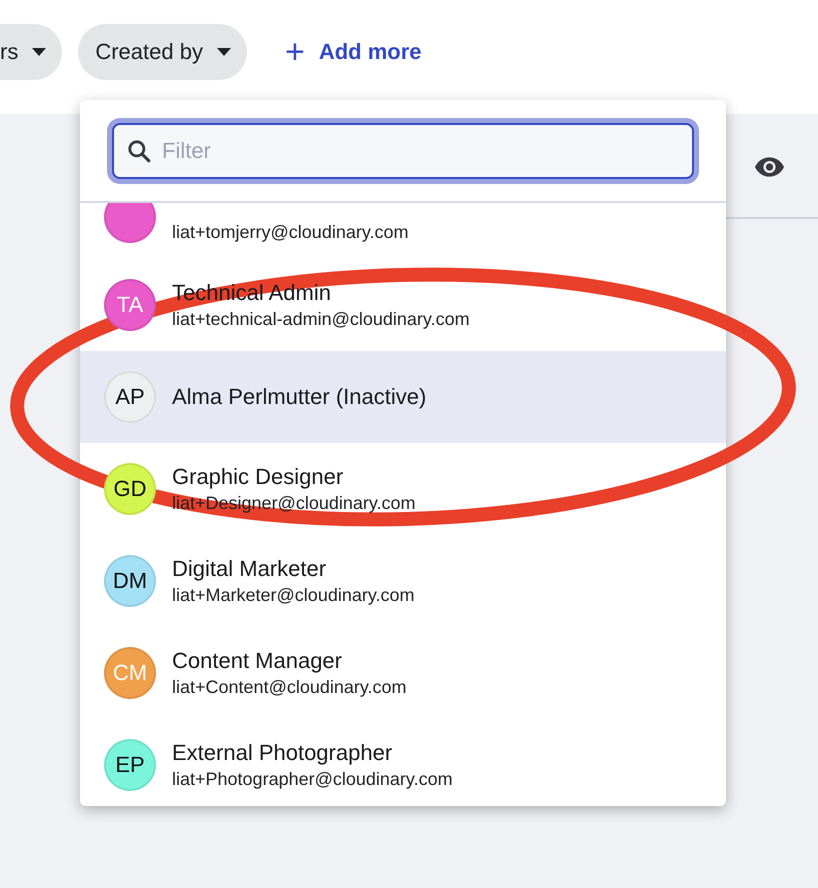 The image size is (818, 888). What do you see at coordinates (299, 397) in the screenshot?
I see `user-name: Alma Perlmutter (Inactive)` at bounding box center [299, 397].